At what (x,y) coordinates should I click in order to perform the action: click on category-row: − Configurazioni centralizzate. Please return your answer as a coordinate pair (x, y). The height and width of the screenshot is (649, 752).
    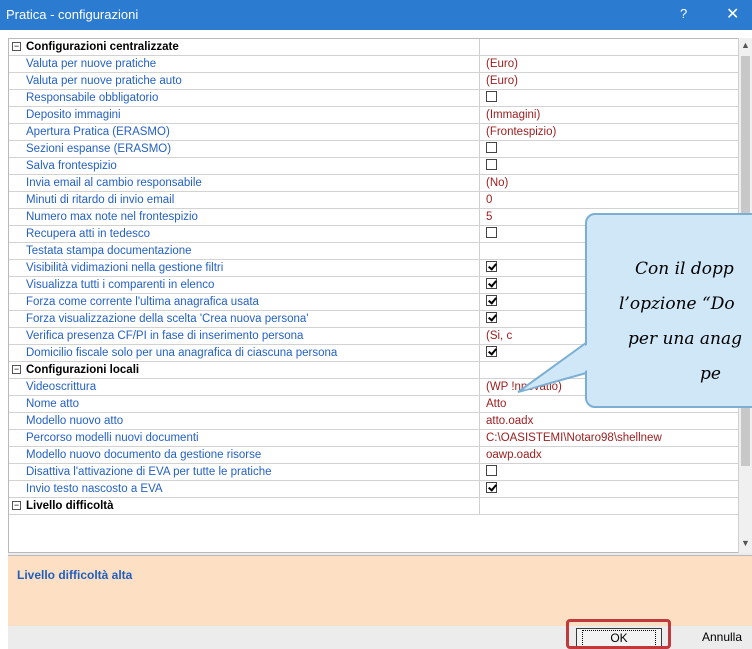
    Looking at the image, I should click on (373, 47).